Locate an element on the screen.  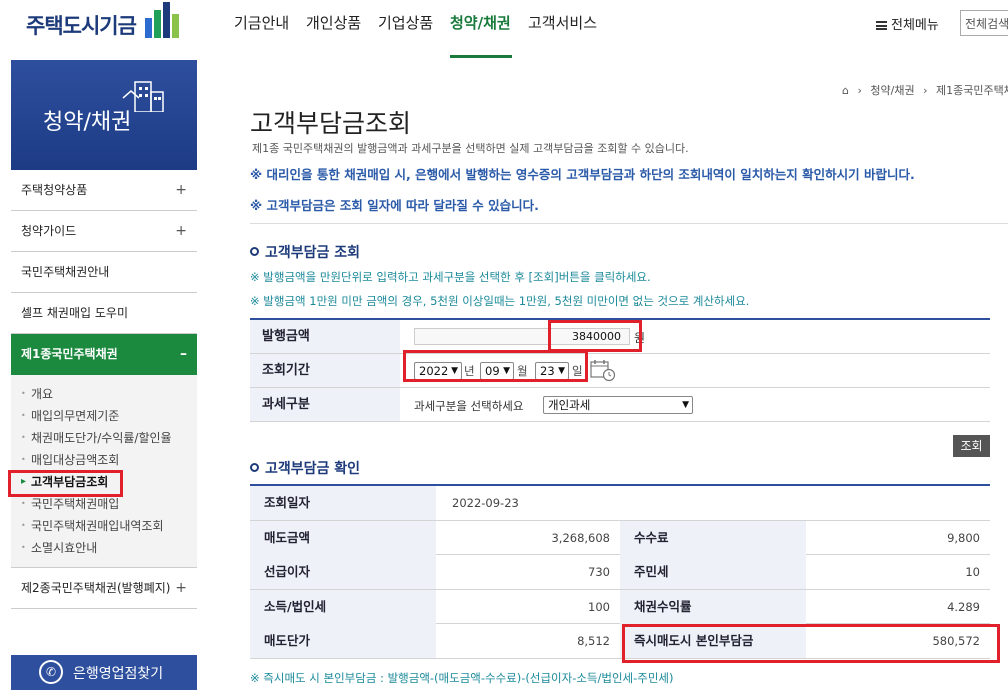
table-row: 소득/법인세 100 채권수익률 4.289 is located at coordinates (620, 606).